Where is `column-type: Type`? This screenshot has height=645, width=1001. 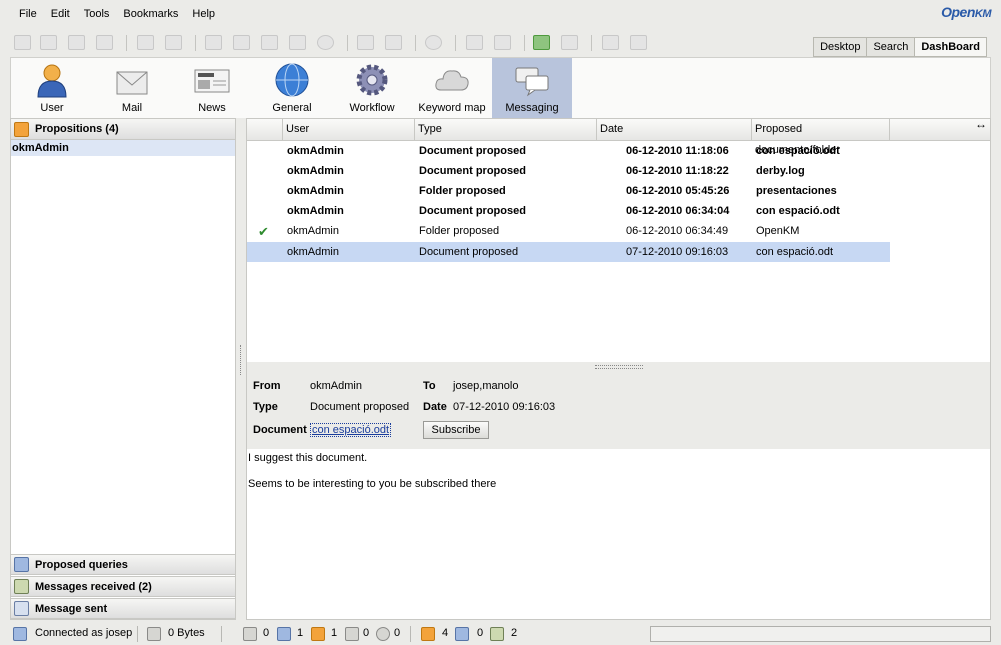 column-type: Type is located at coordinates (506, 129).